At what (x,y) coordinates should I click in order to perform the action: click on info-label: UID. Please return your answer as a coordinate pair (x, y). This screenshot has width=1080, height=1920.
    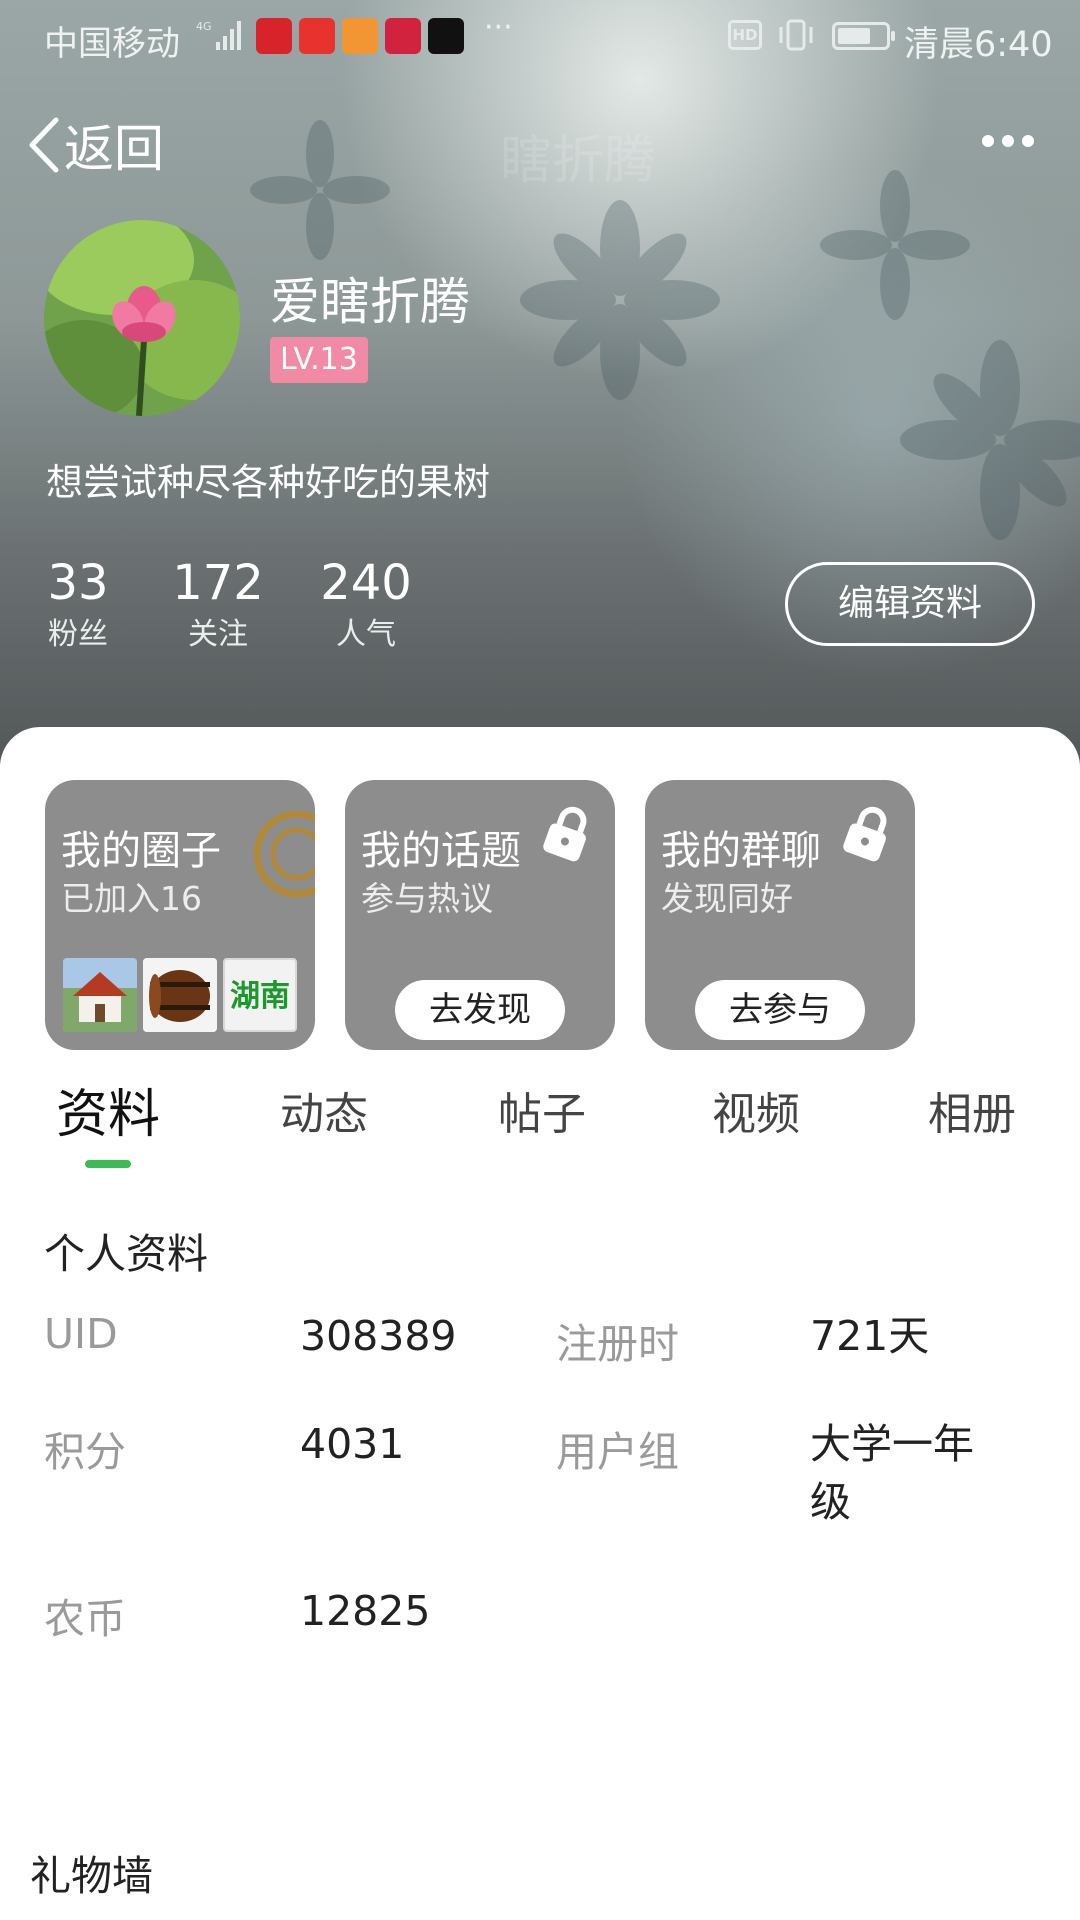
    Looking at the image, I should click on (81, 1334).